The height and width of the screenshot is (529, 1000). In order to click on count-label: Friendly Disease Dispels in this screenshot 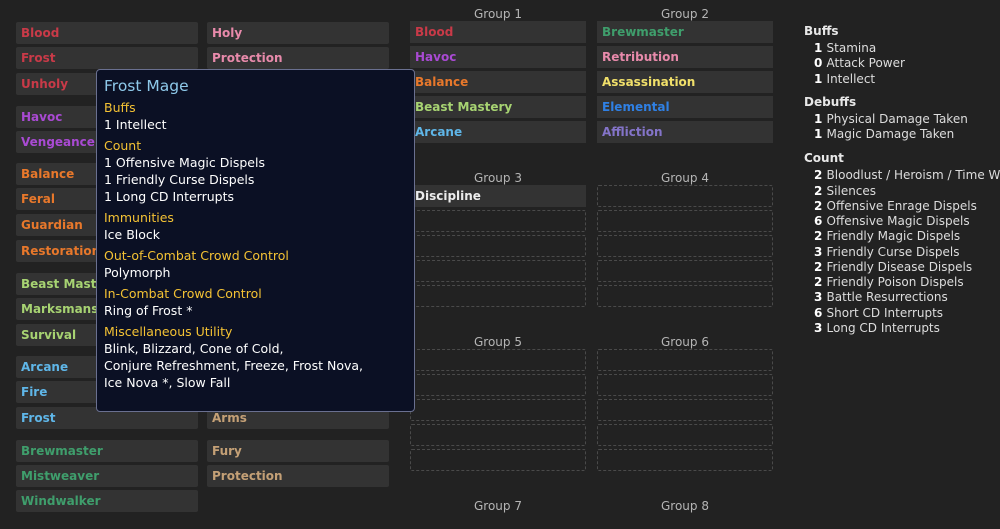, I will do `click(899, 266)`.